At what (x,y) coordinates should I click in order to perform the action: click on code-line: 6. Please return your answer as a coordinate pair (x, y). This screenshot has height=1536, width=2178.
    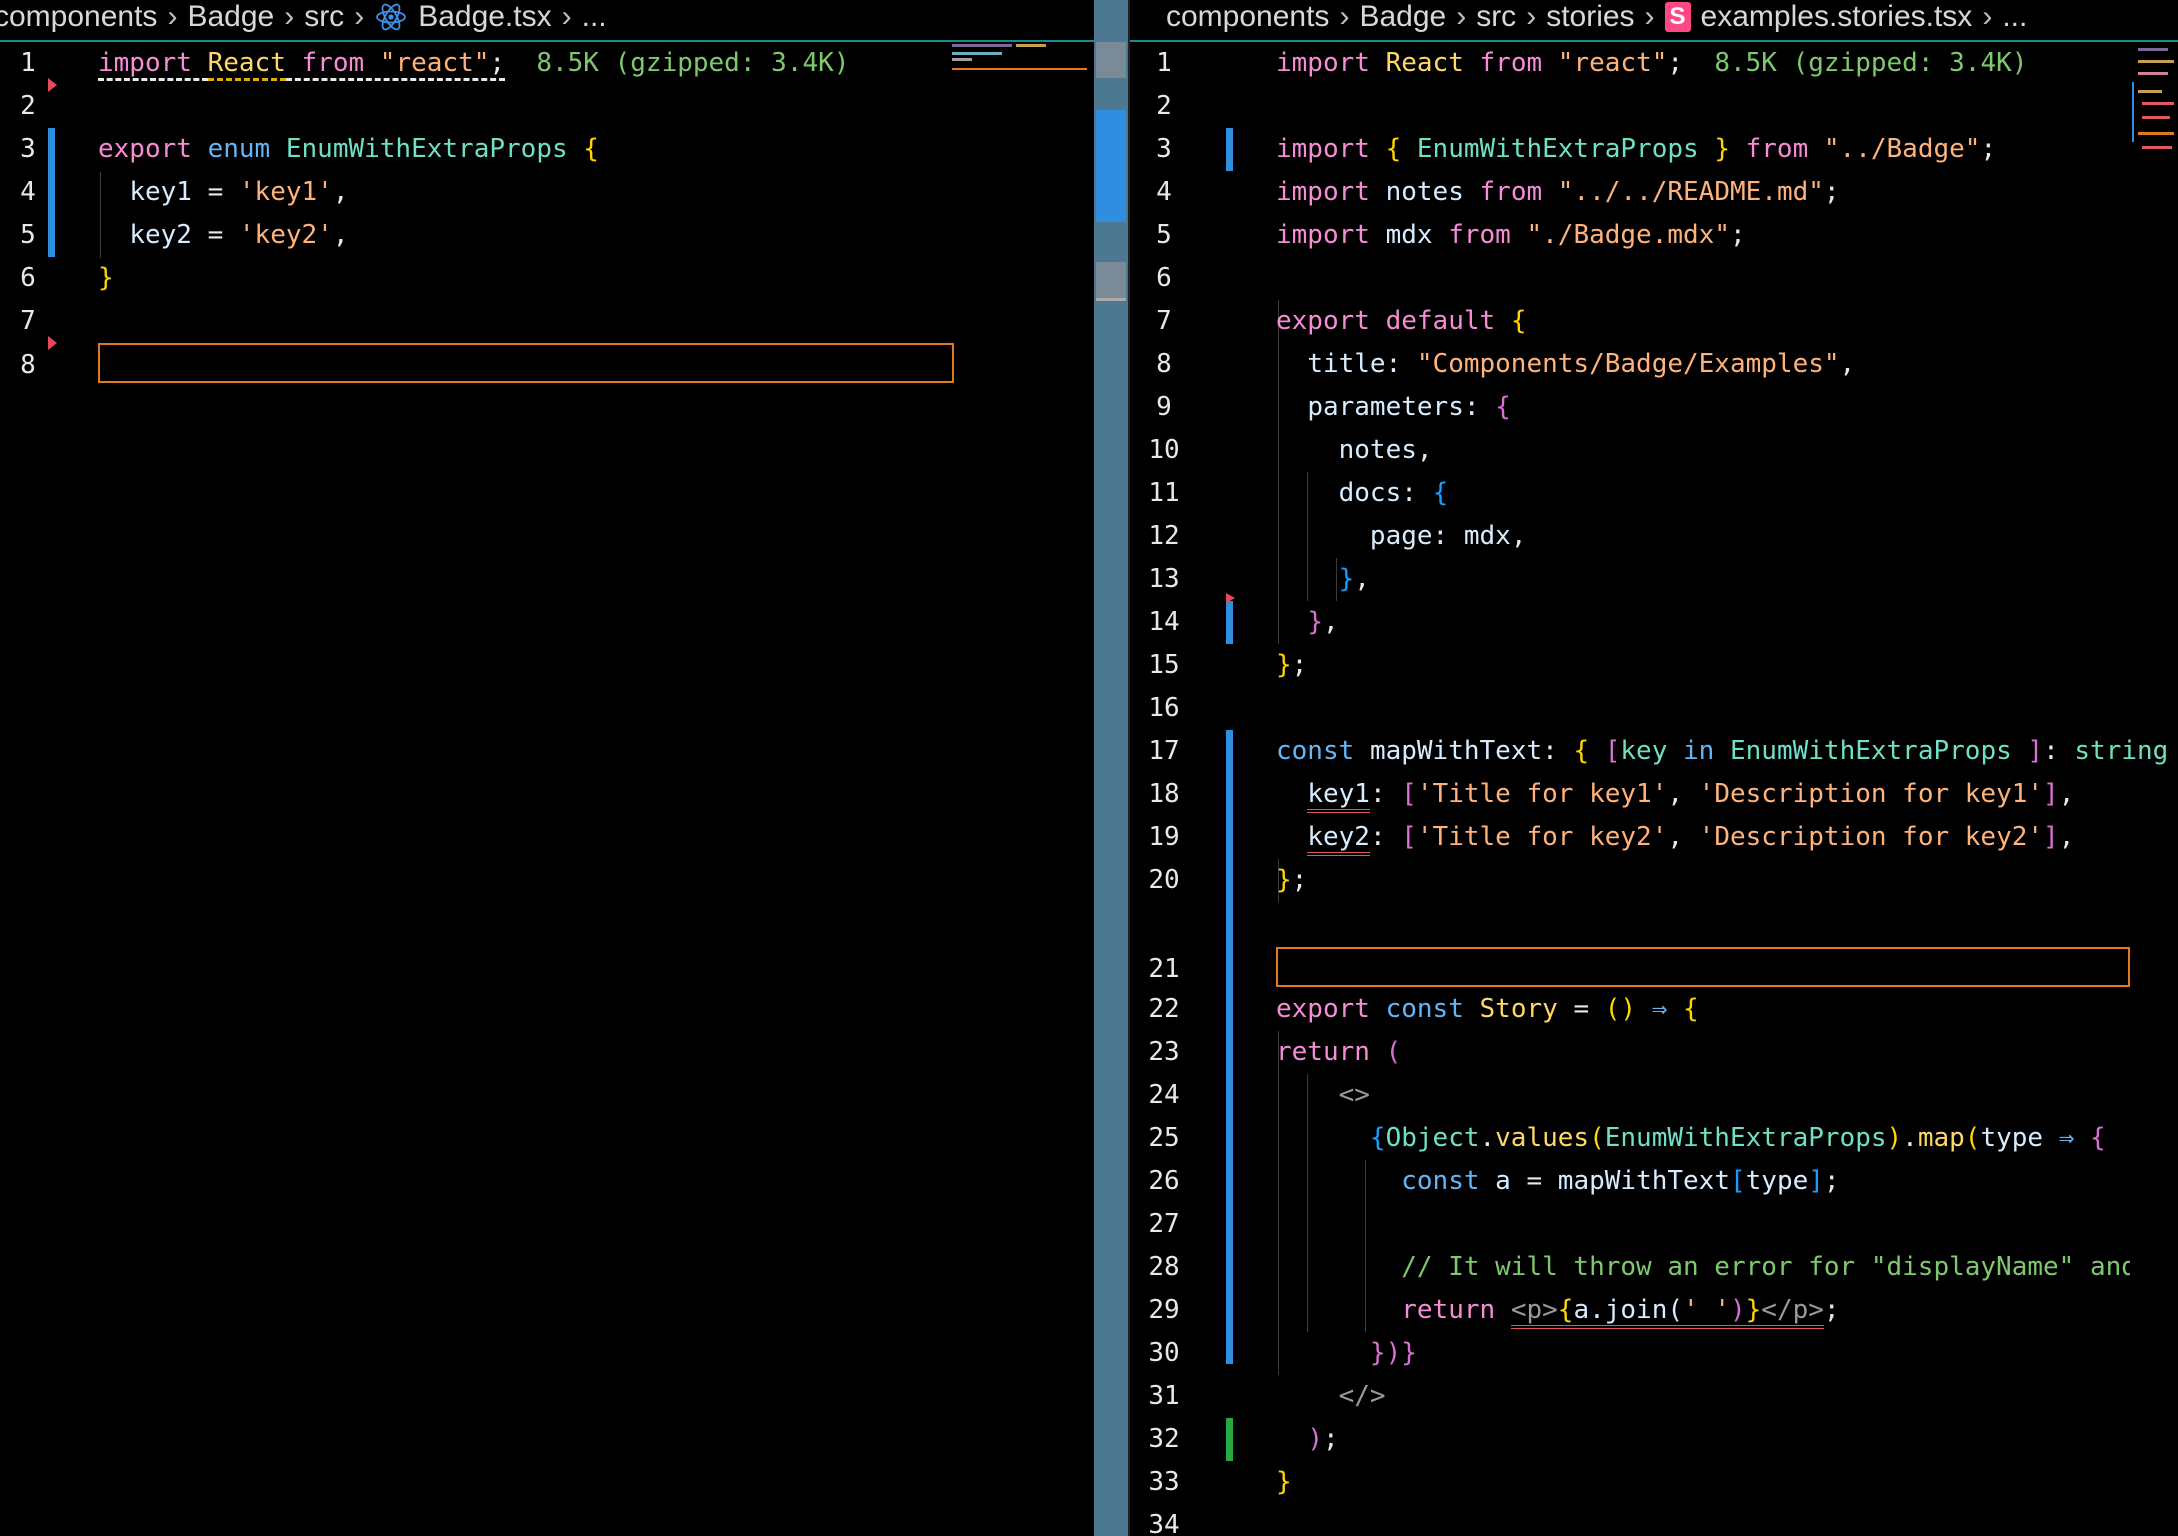
    Looking at the image, I should click on (1654, 278).